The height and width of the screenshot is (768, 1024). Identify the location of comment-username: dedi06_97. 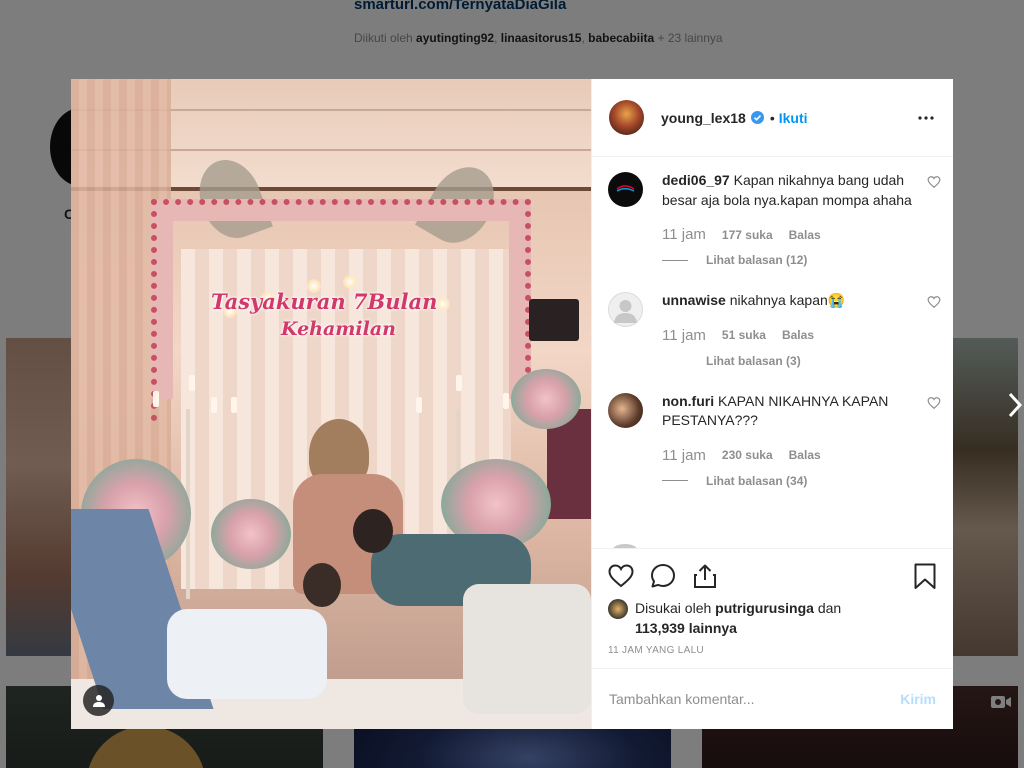
(696, 180).